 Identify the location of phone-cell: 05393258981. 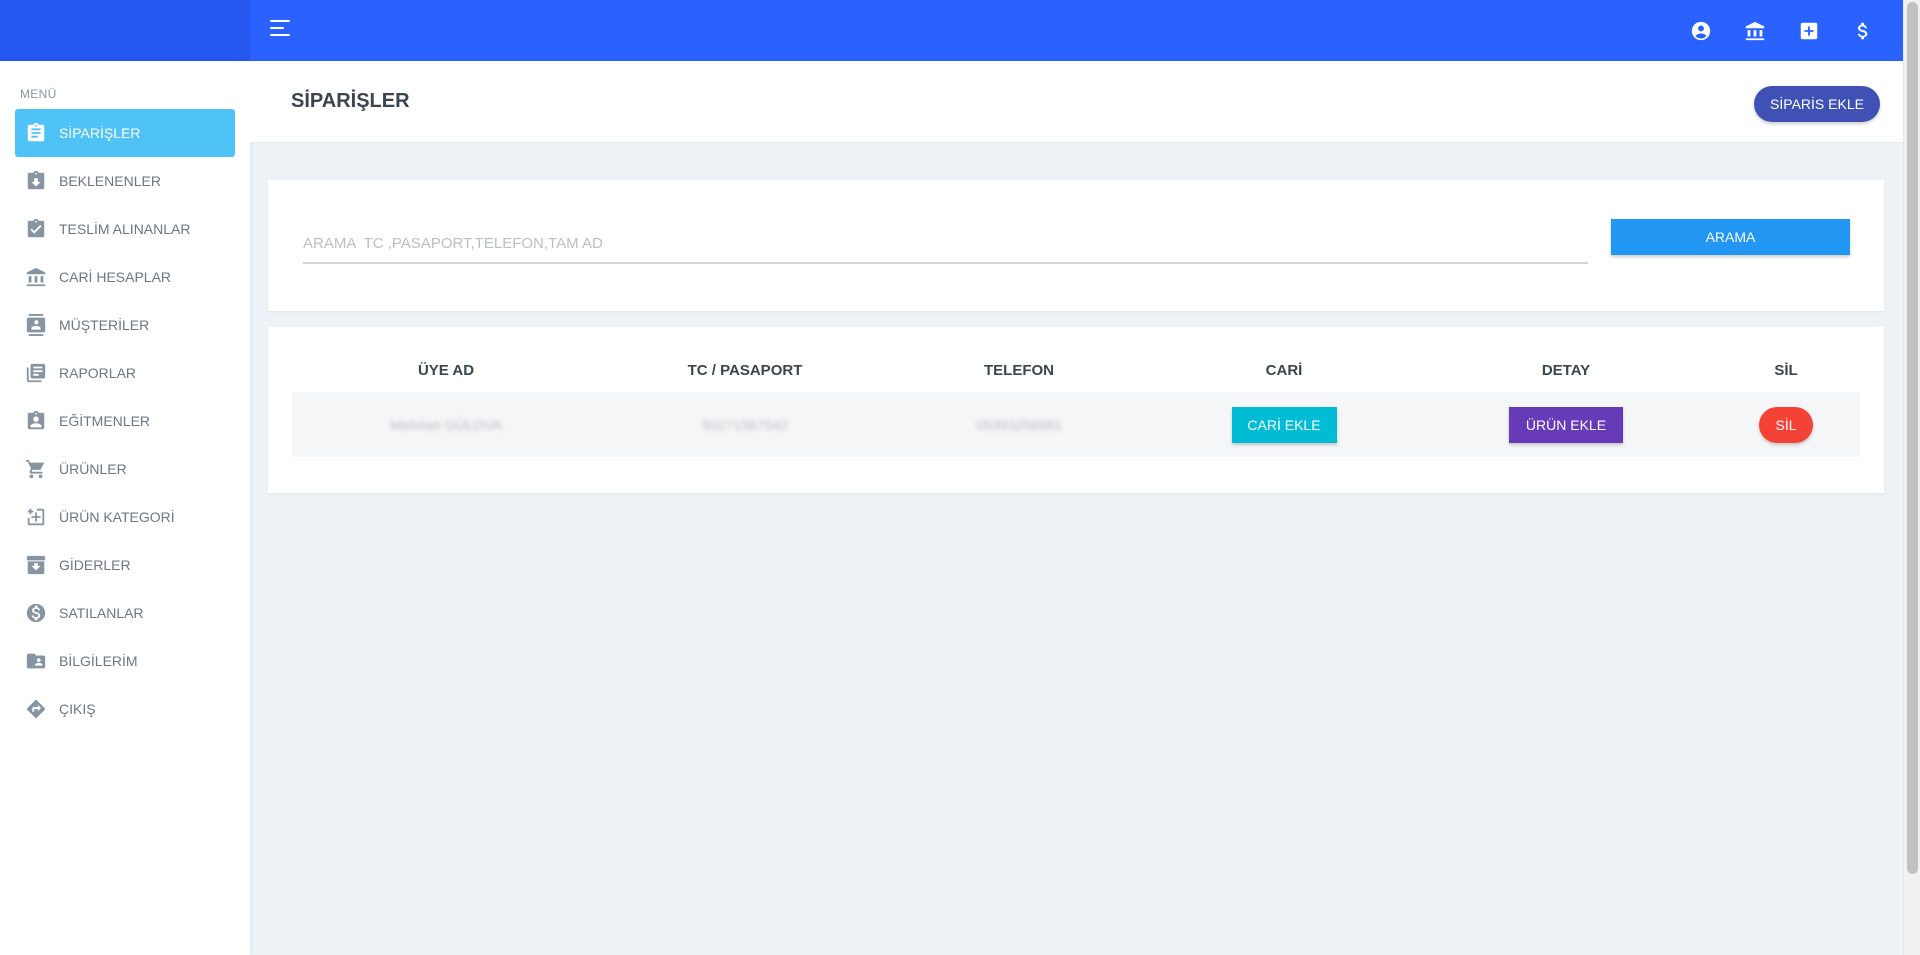
(1019, 424).